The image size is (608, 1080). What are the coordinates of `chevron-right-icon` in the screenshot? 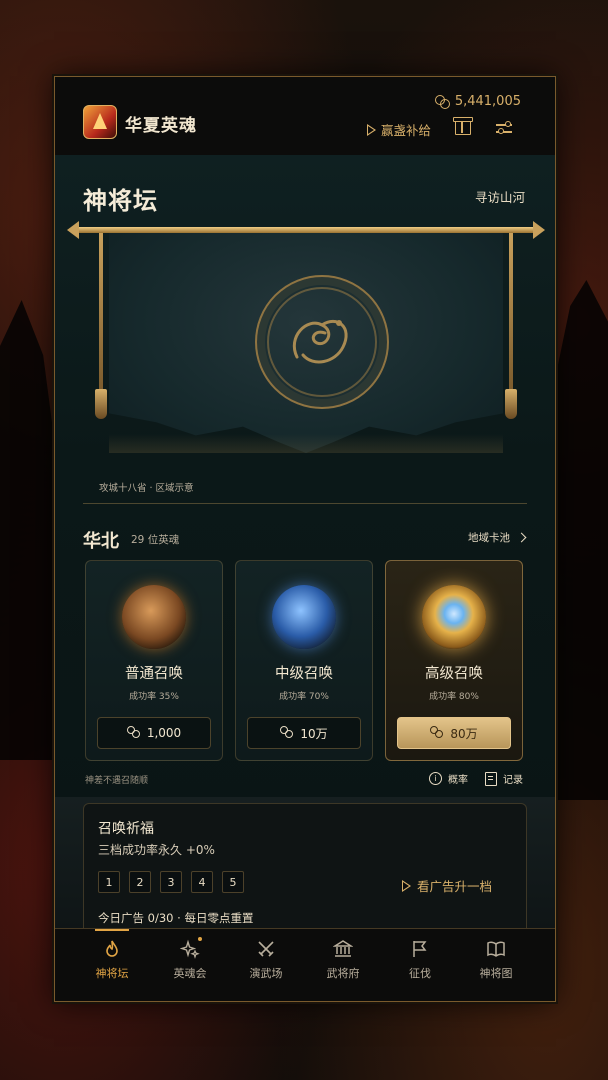 It's located at (521, 537).